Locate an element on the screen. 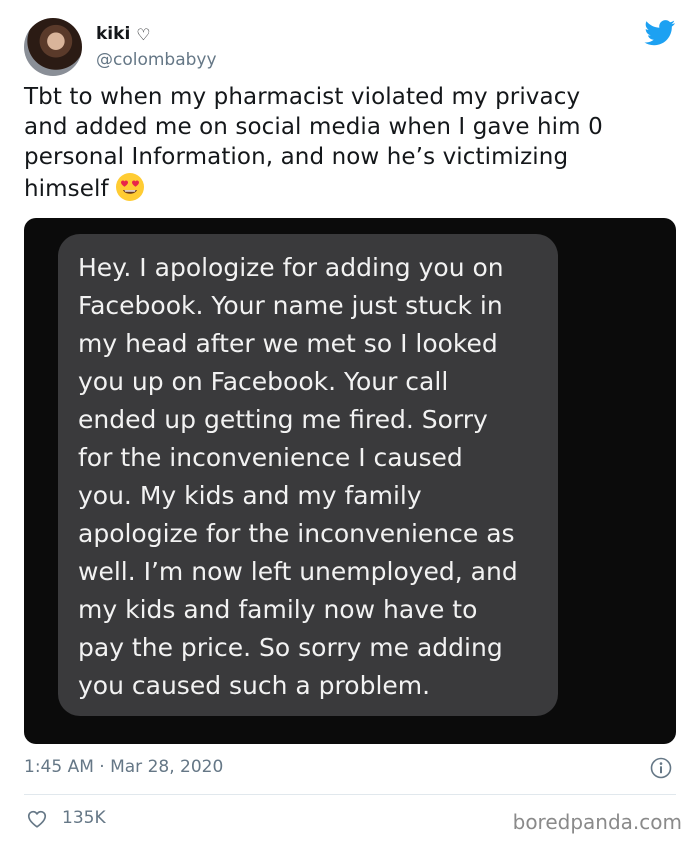  display-name: kiki is located at coordinates (113, 34).